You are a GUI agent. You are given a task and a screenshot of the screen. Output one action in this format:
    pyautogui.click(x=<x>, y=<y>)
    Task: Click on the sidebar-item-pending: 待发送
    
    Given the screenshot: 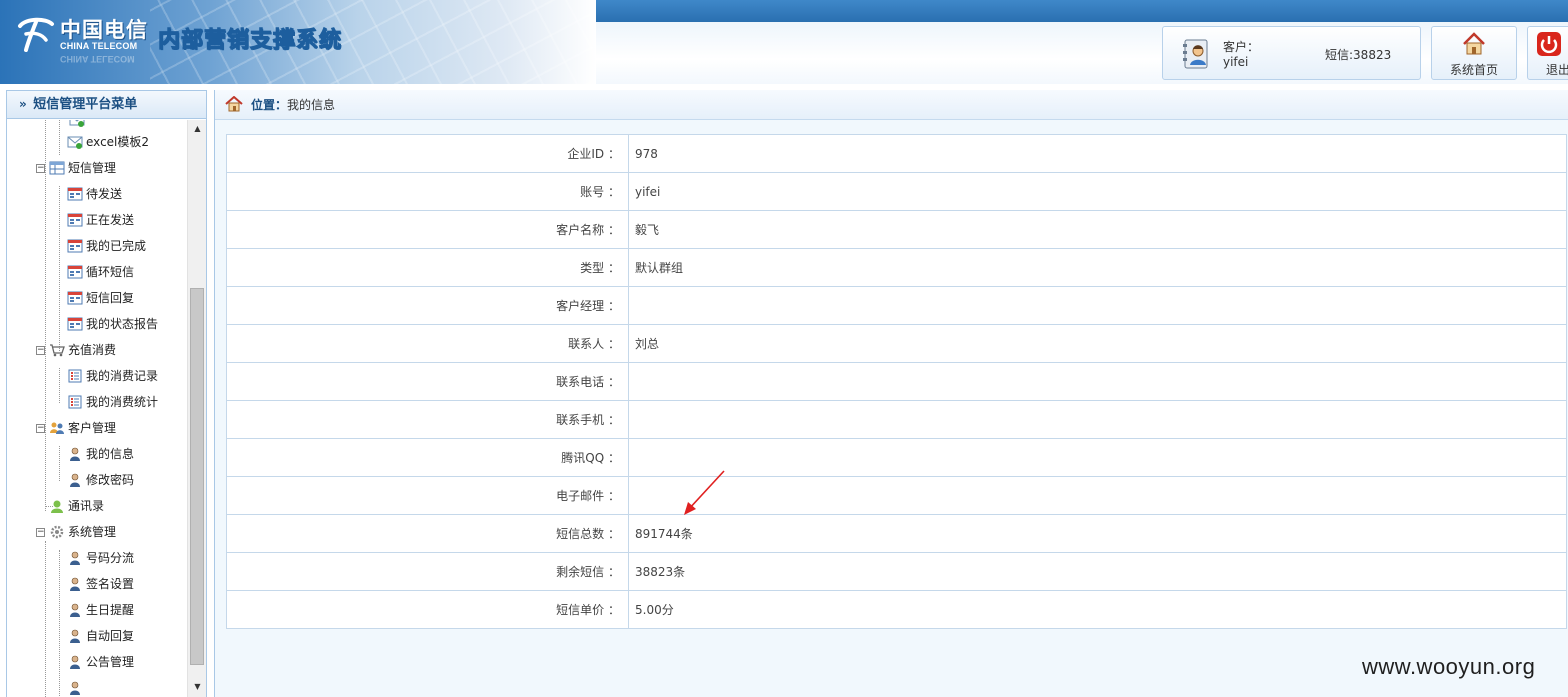 What is the action you would take?
    pyautogui.click(x=94, y=194)
    